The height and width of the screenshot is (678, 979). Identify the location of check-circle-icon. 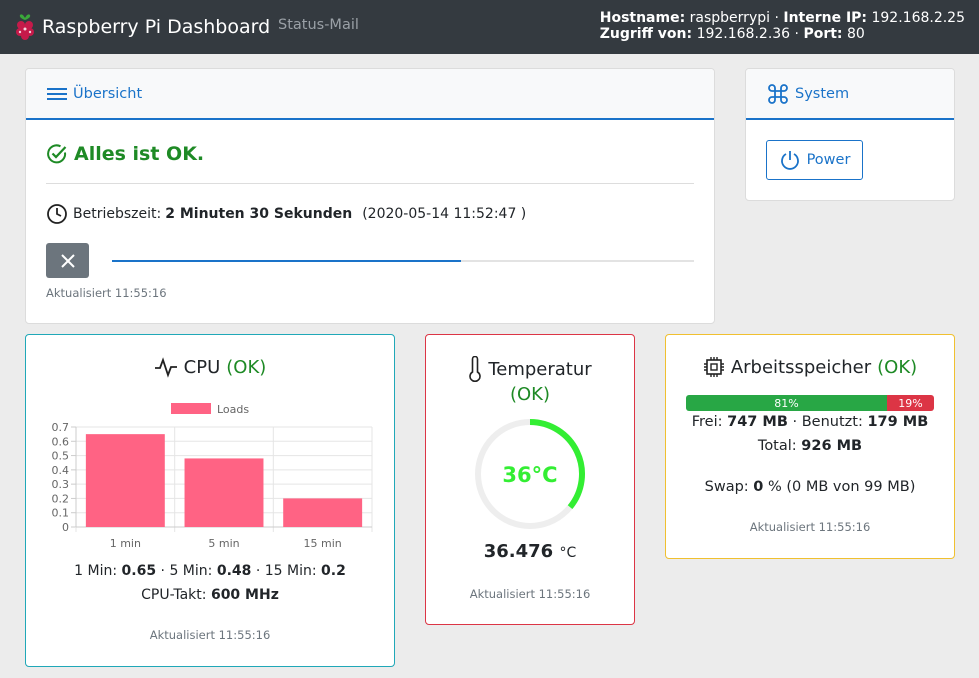
(57, 154).